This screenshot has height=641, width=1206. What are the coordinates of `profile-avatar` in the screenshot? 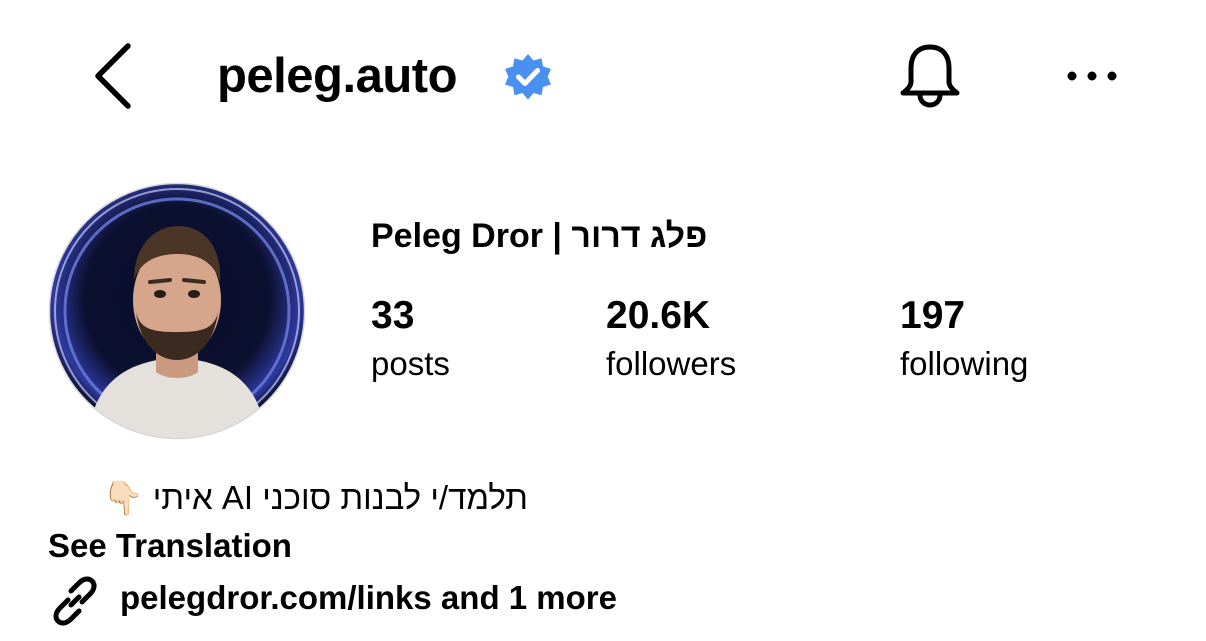 It's located at (177, 311).